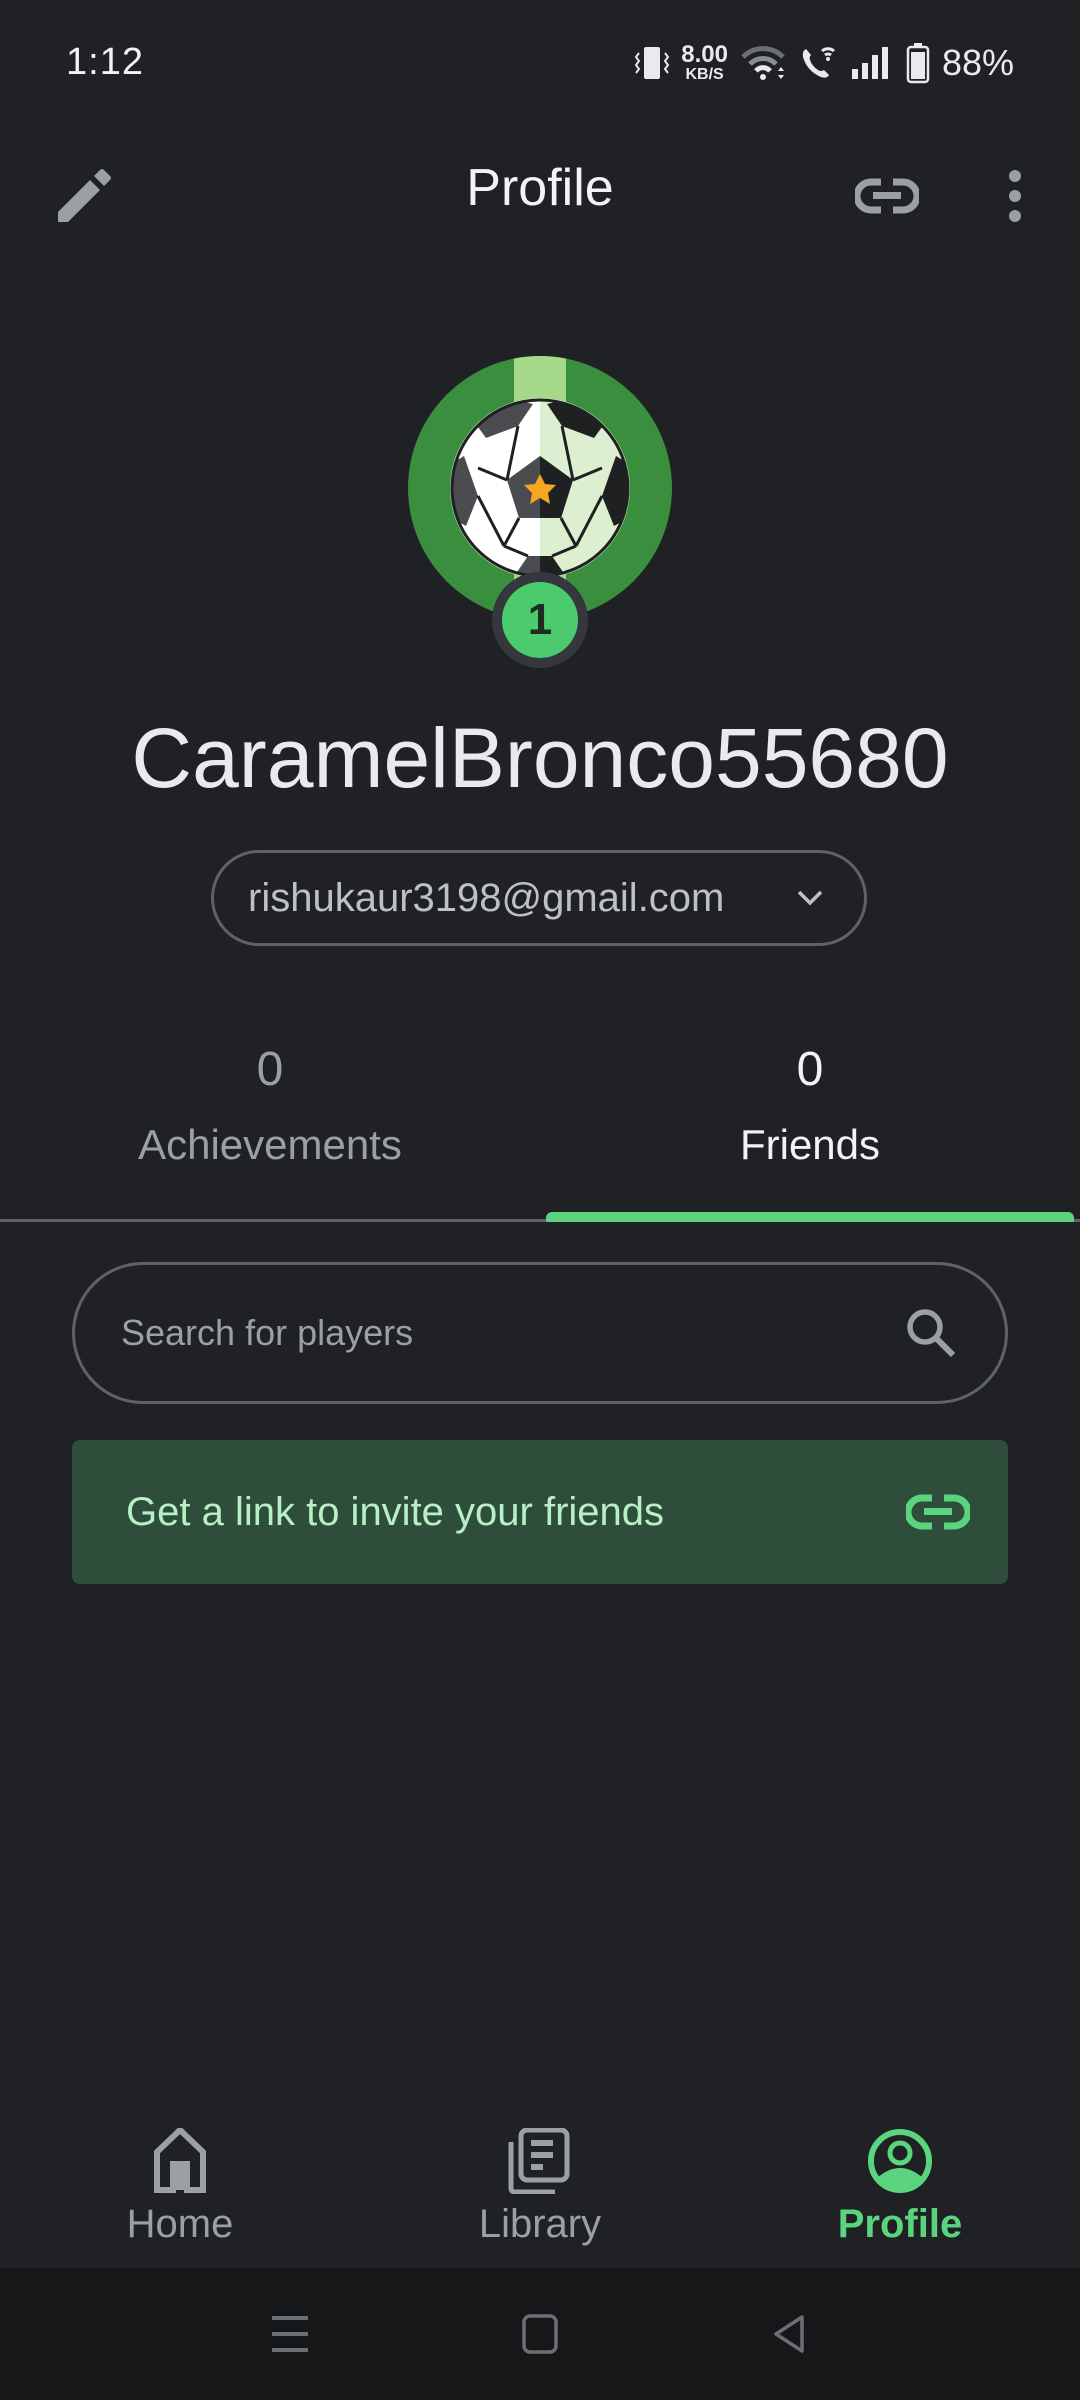 The height and width of the screenshot is (2400, 1080). Describe the element at coordinates (869, 62) in the screenshot. I see `signal-icon` at that location.